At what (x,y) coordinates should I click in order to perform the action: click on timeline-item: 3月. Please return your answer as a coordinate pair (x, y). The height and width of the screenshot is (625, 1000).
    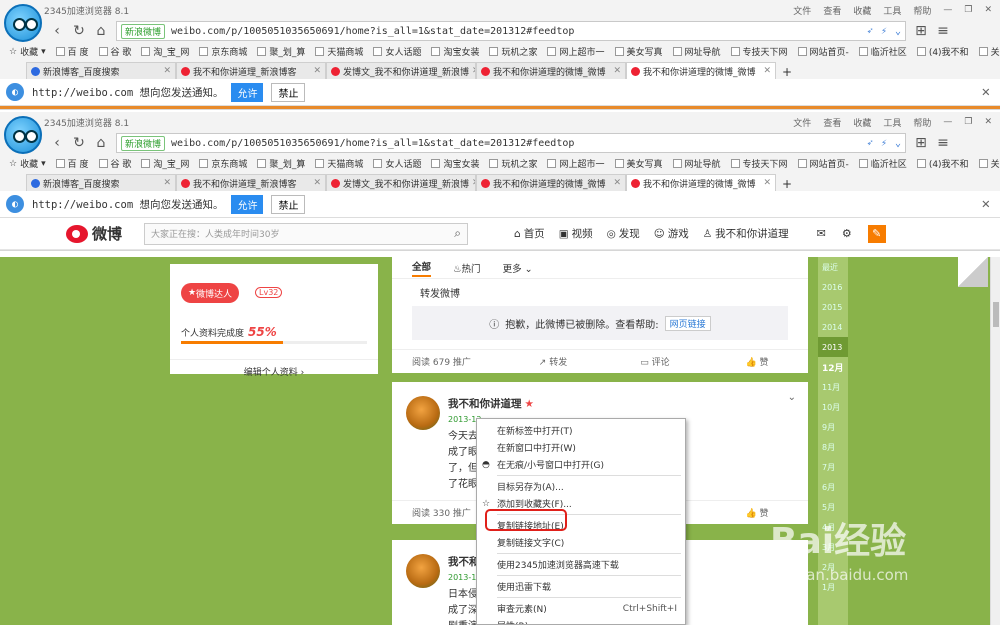
    Looking at the image, I should click on (833, 547).